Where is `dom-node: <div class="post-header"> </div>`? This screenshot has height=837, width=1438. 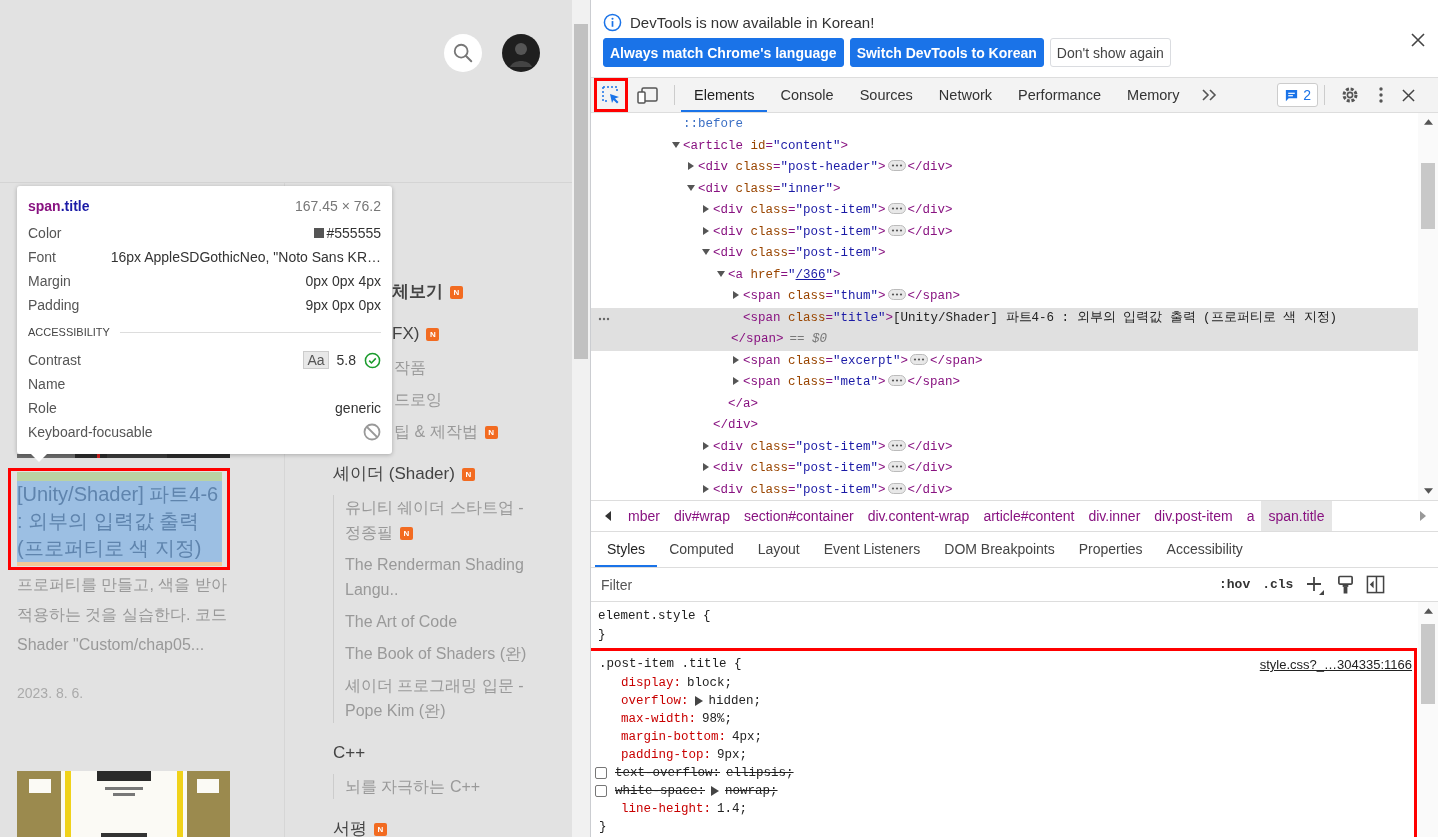
dom-node: <div class="post-header"> </div> is located at coordinates (1004, 168).